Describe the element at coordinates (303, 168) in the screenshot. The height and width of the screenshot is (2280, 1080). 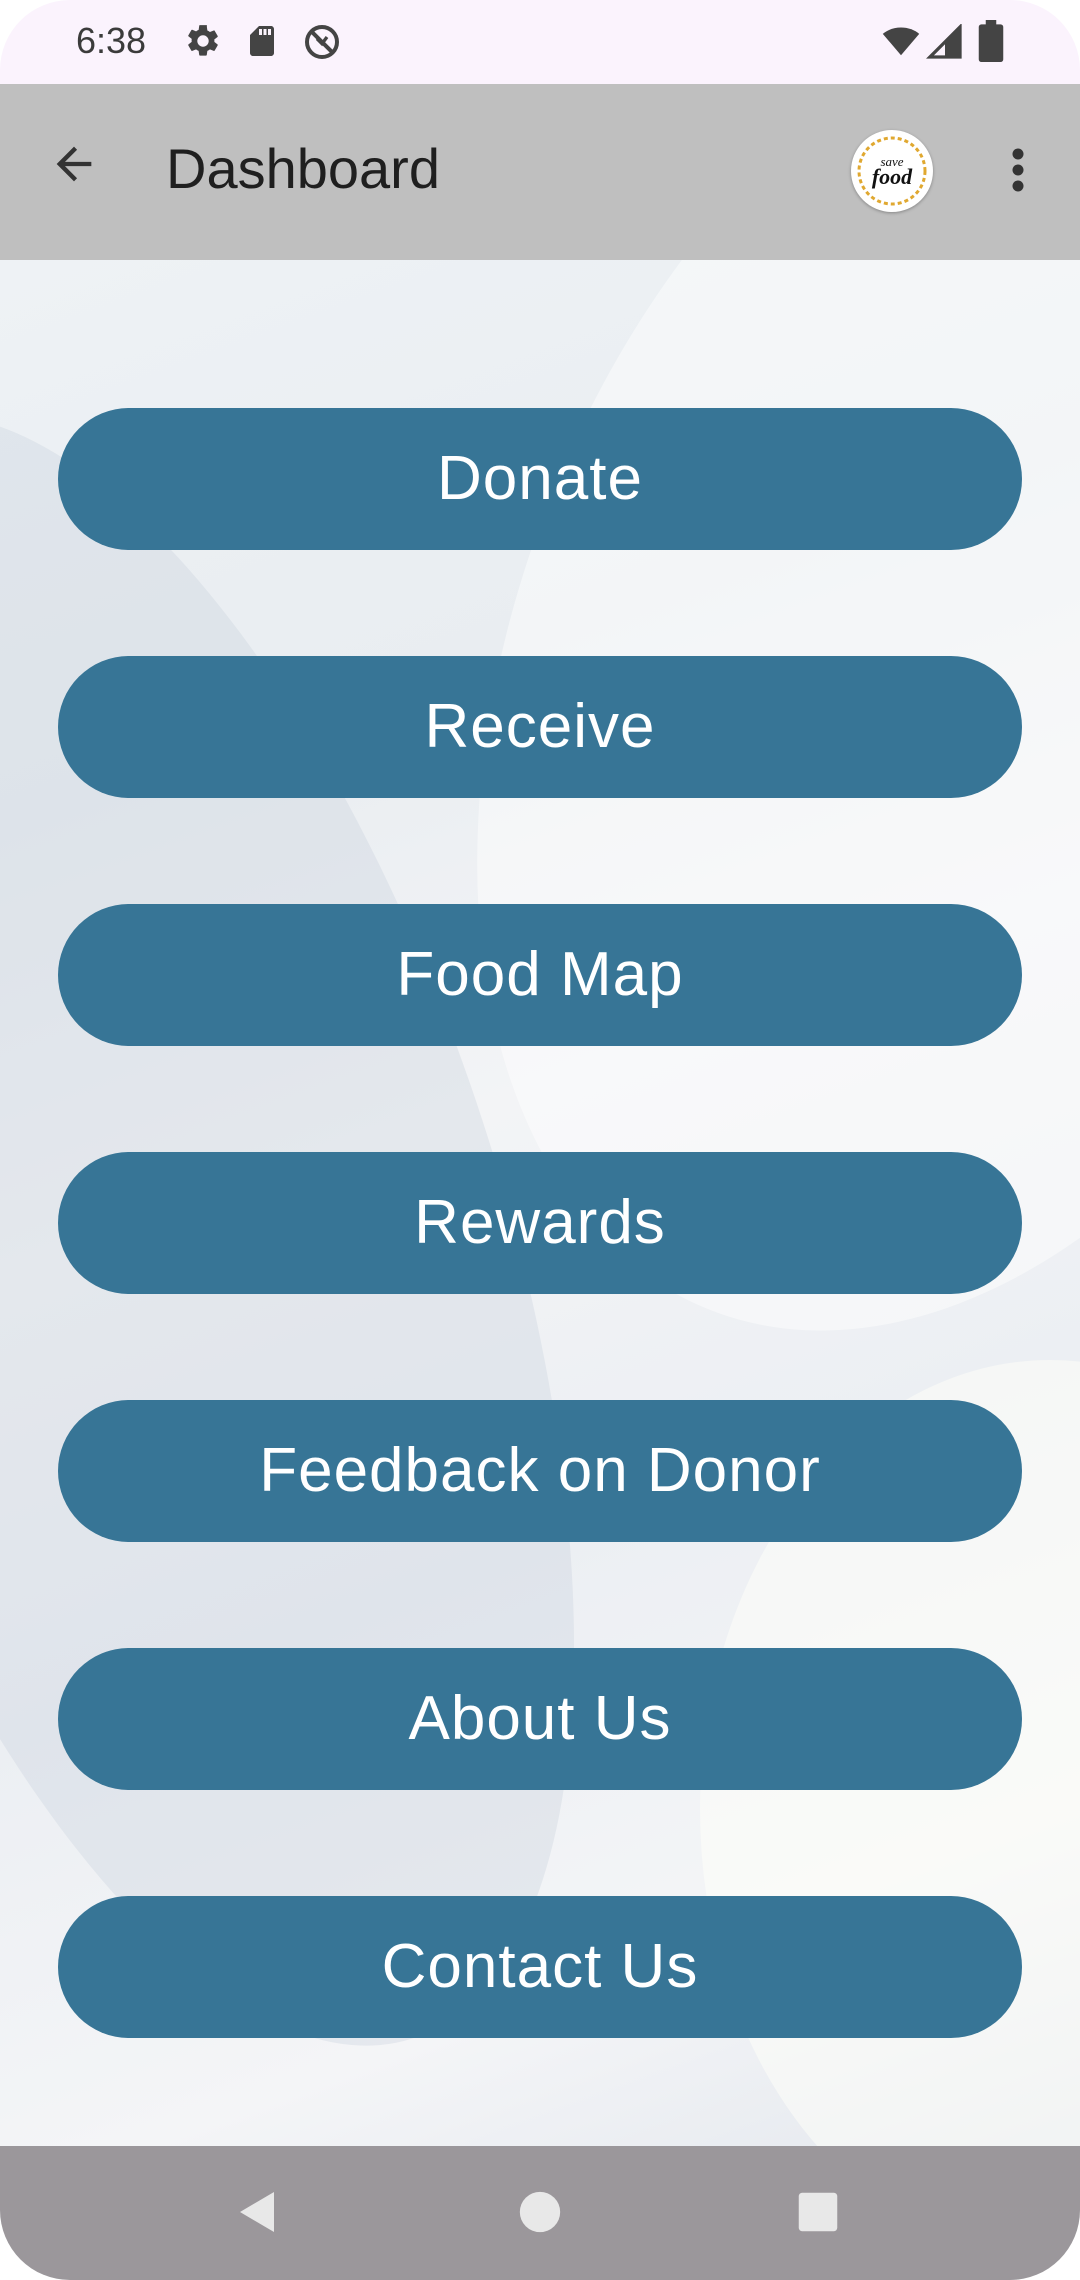
I see `page-title: Dashboard` at that location.